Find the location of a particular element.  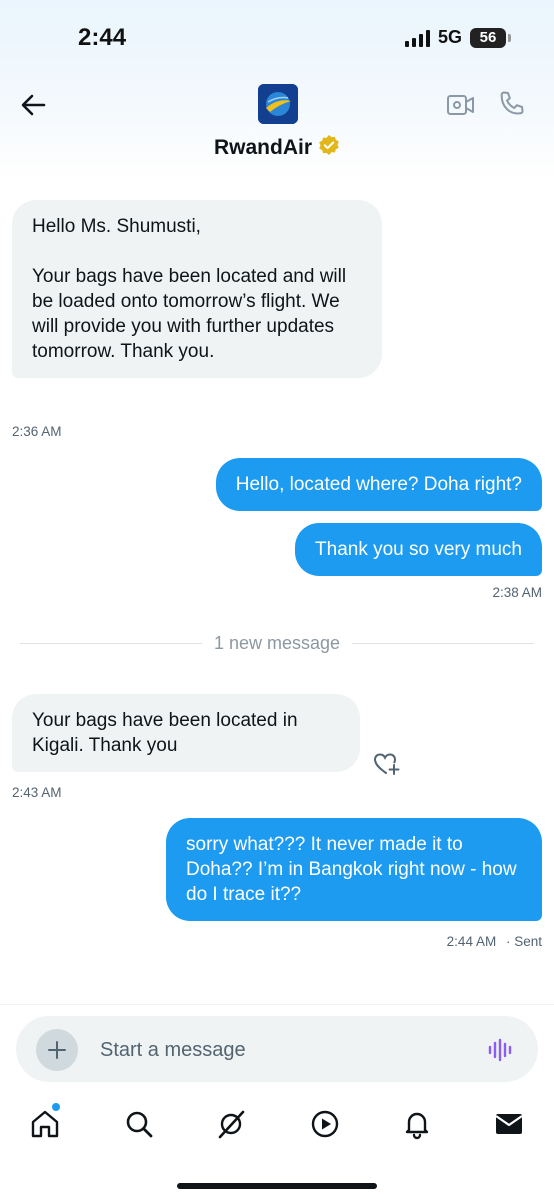

message-outgoing: Hello, located where? Doha right? is located at coordinates (378, 484).